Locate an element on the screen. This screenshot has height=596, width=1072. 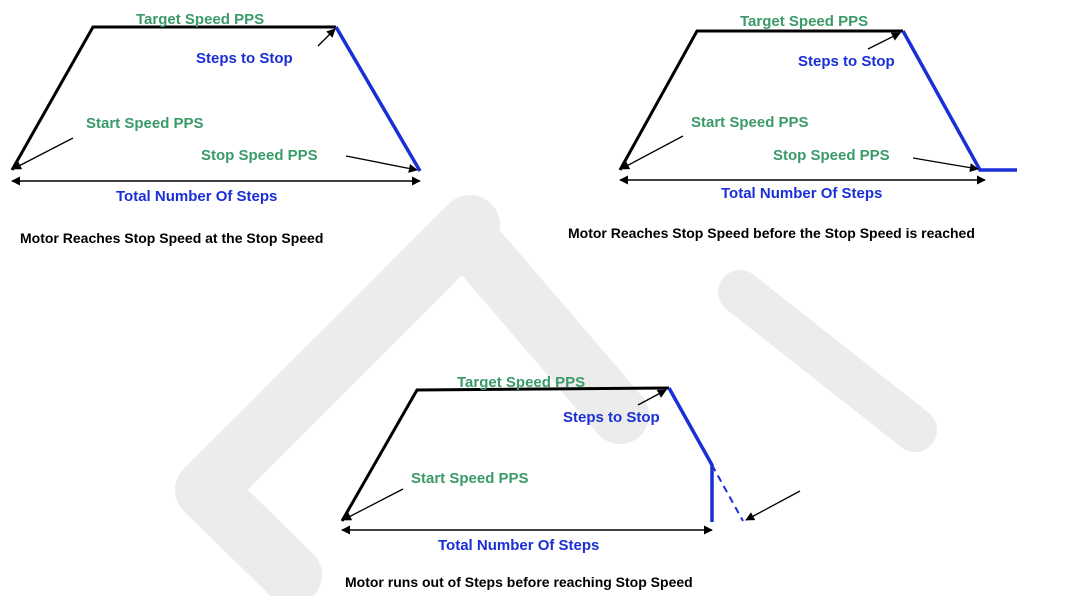
watermark-stroke-right is located at coordinates (827, 361).